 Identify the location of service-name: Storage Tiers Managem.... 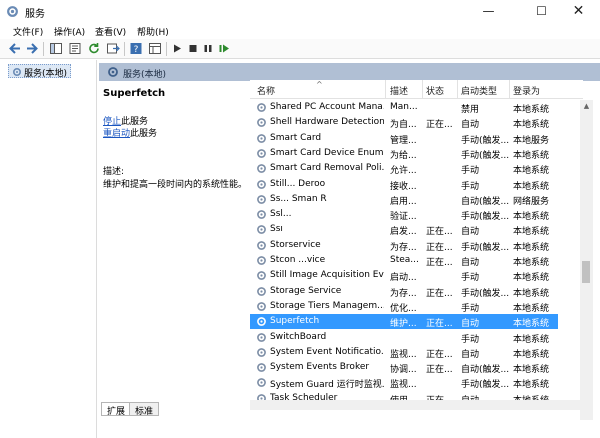
(327, 305).